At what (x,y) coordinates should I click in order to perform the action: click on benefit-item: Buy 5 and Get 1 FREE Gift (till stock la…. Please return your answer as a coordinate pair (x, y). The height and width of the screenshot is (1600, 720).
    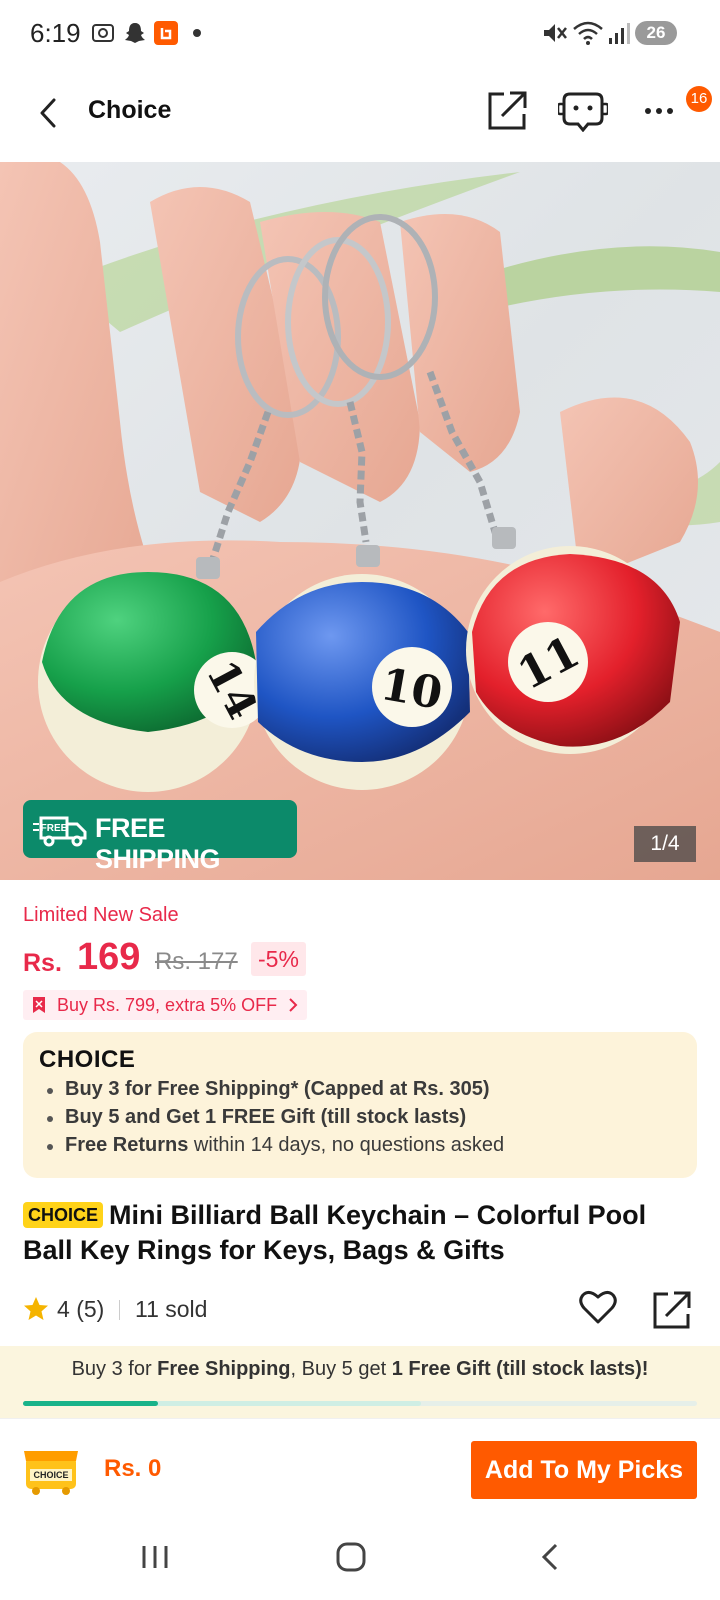
    Looking at the image, I should click on (275, 1120).